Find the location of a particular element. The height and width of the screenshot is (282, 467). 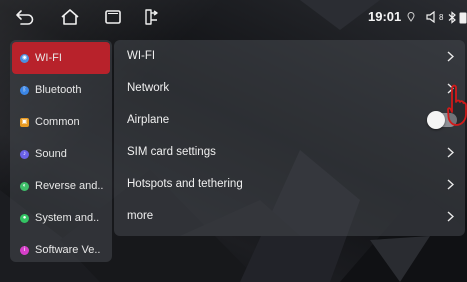

common-settings-icon: ▣ is located at coordinates (24, 122).